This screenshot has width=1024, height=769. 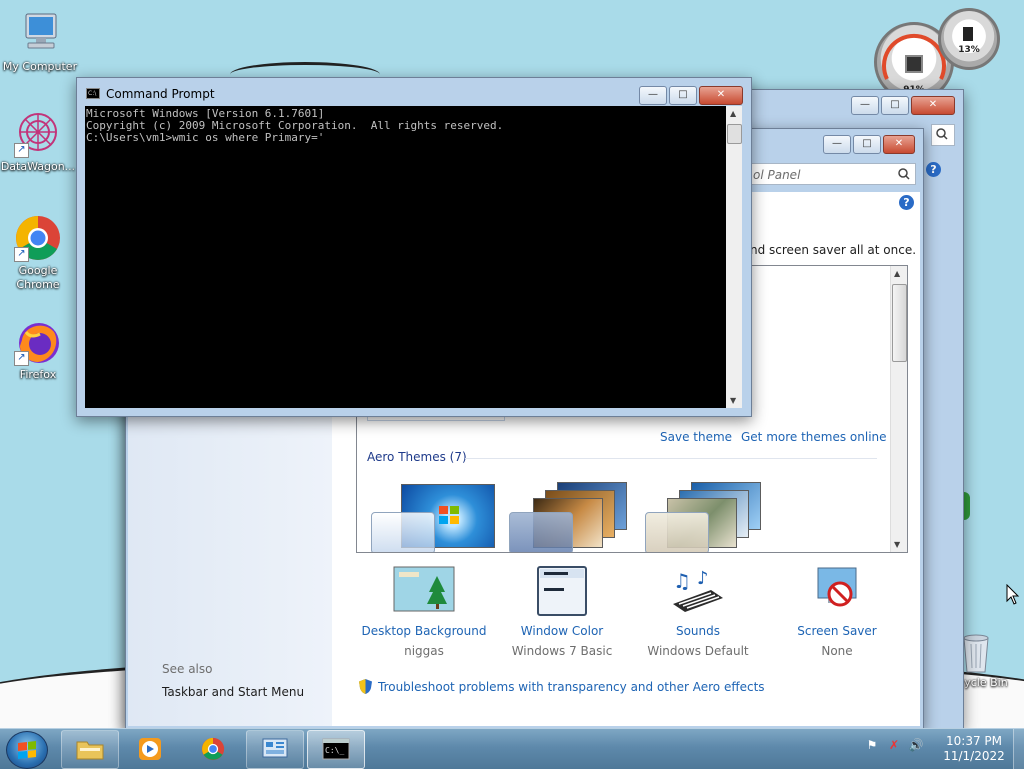 I want to click on ram-gauge: 13%, so click(x=969, y=39).